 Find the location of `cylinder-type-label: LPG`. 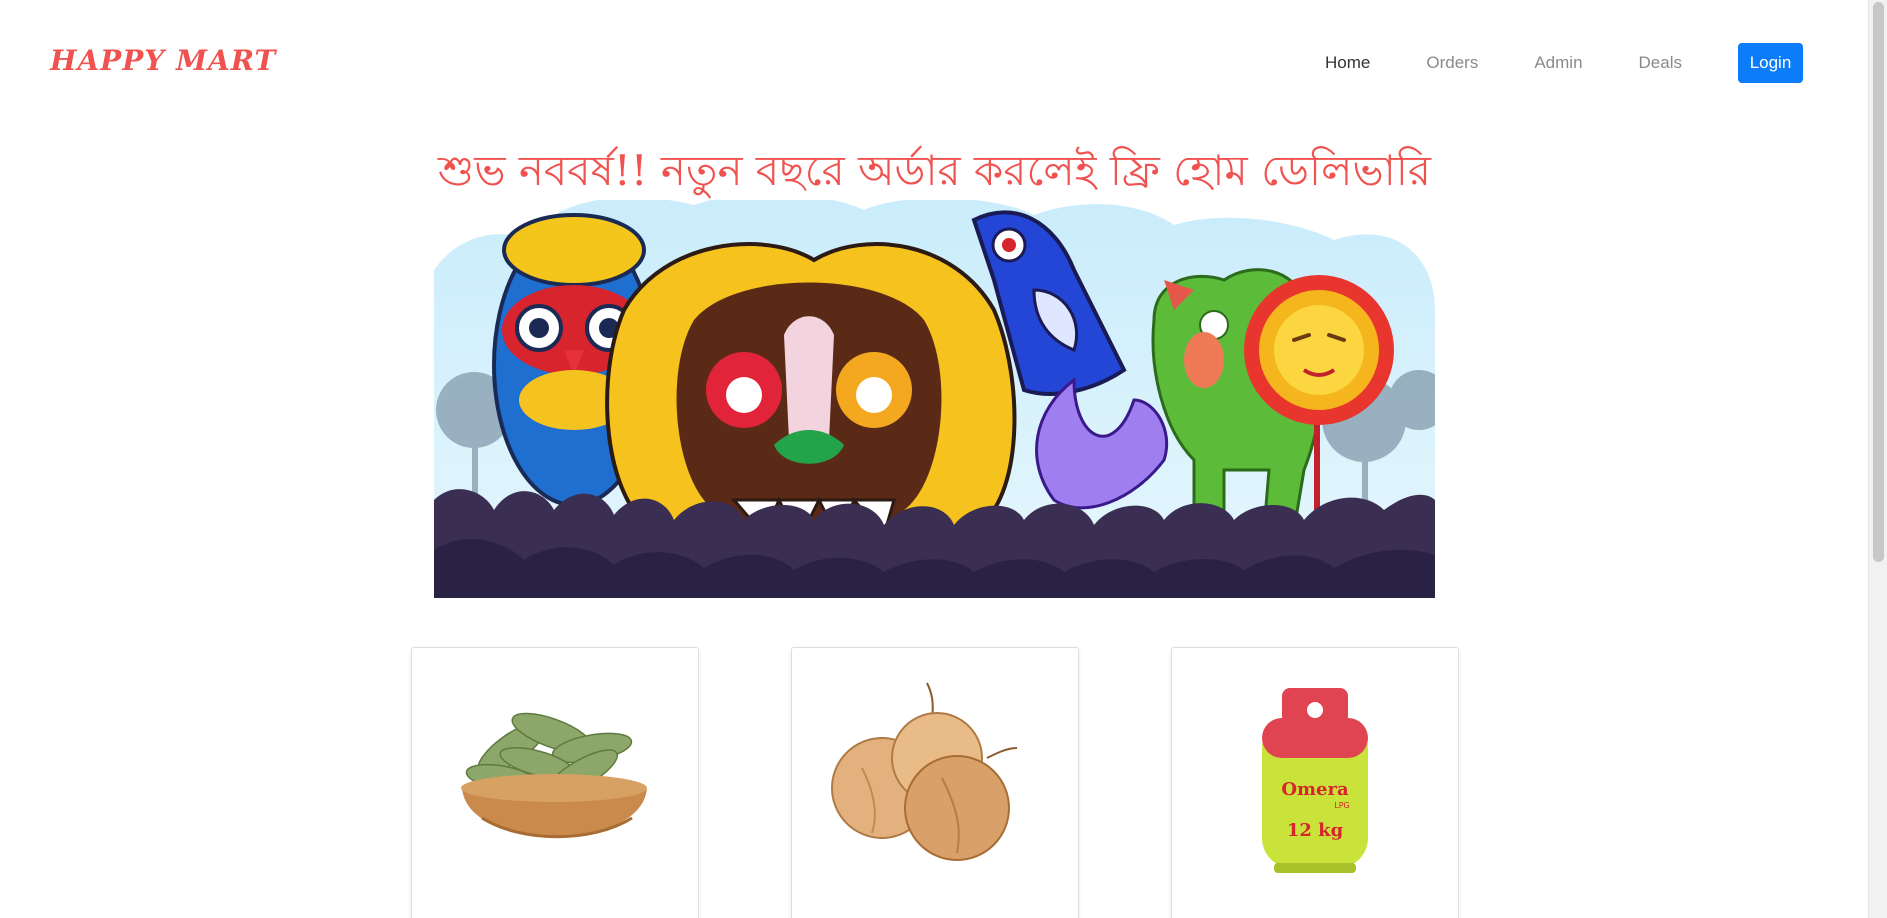

cylinder-type-label: LPG is located at coordinates (1341, 805).